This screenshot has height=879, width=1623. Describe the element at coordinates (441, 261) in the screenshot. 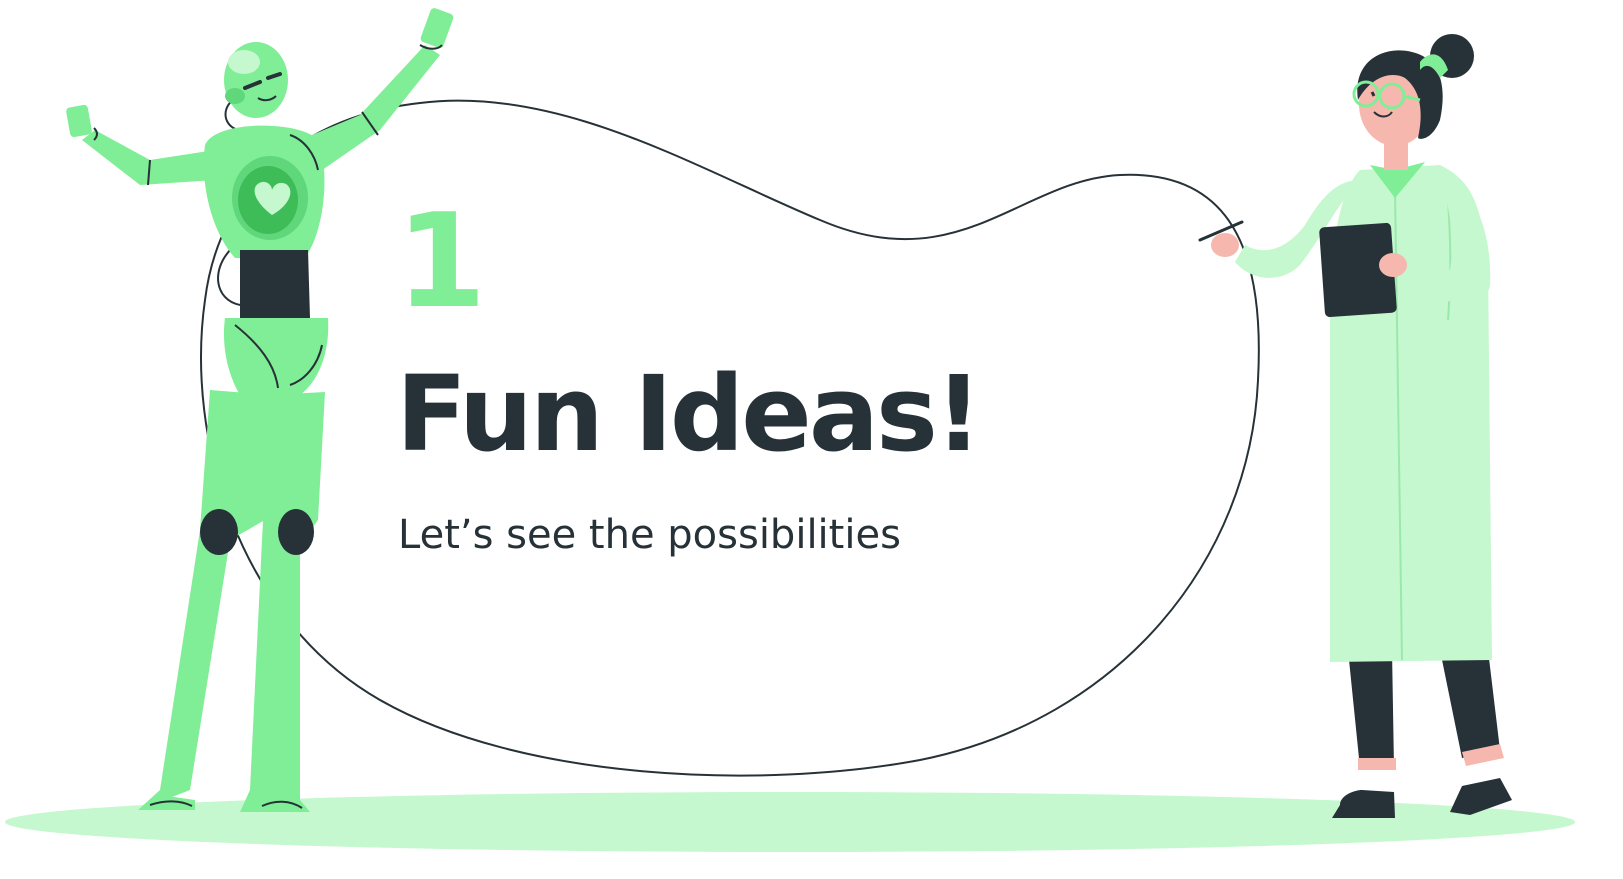

I see `slide-number: 1` at that location.